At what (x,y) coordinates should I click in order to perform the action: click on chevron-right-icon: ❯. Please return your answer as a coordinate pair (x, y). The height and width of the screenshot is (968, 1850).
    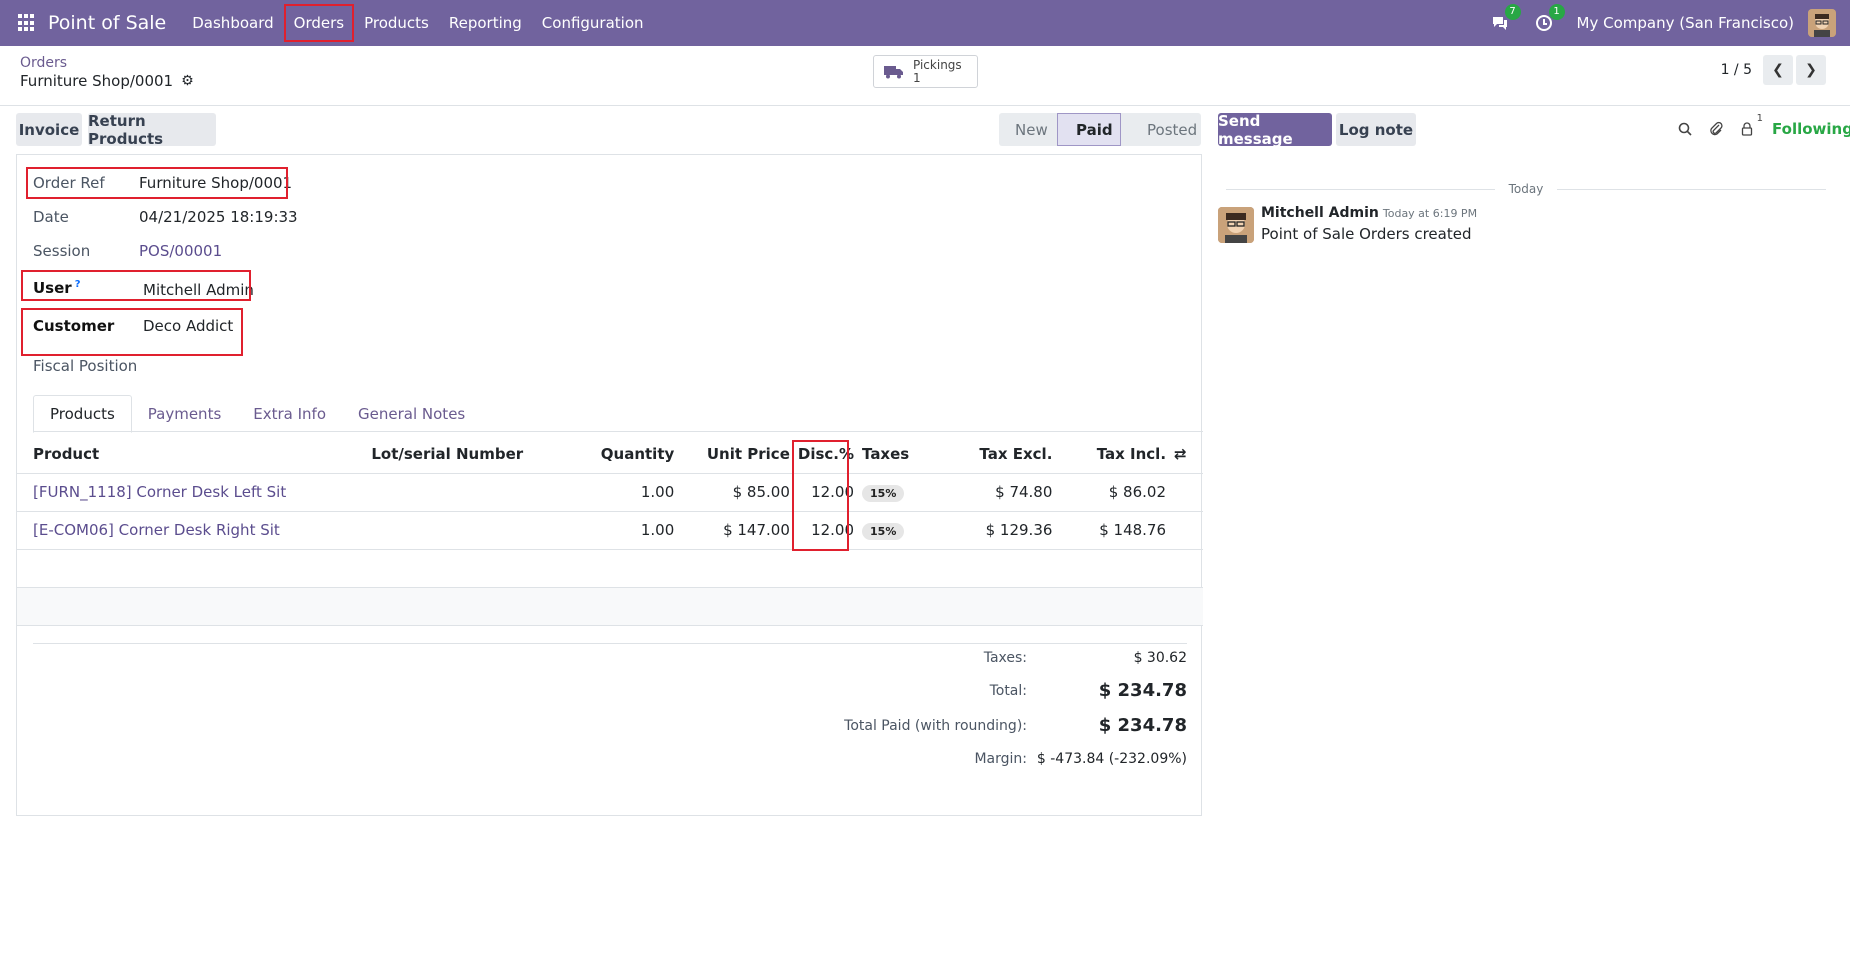
    Looking at the image, I should click on (1811, 70).